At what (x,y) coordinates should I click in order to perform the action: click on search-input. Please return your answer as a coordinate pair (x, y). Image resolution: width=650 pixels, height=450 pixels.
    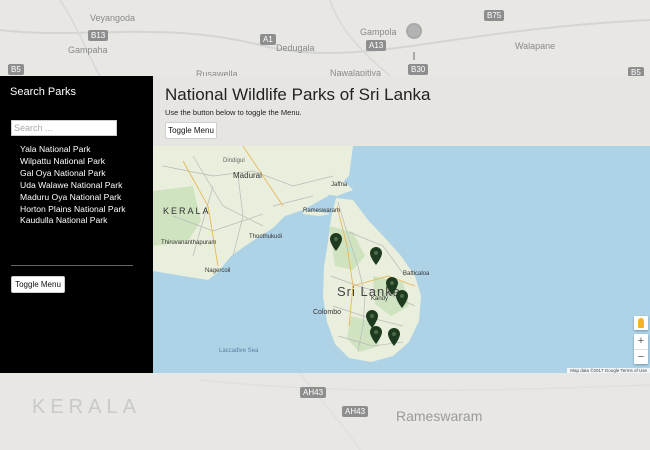
    Looking at the image, I should click on (64, 128).